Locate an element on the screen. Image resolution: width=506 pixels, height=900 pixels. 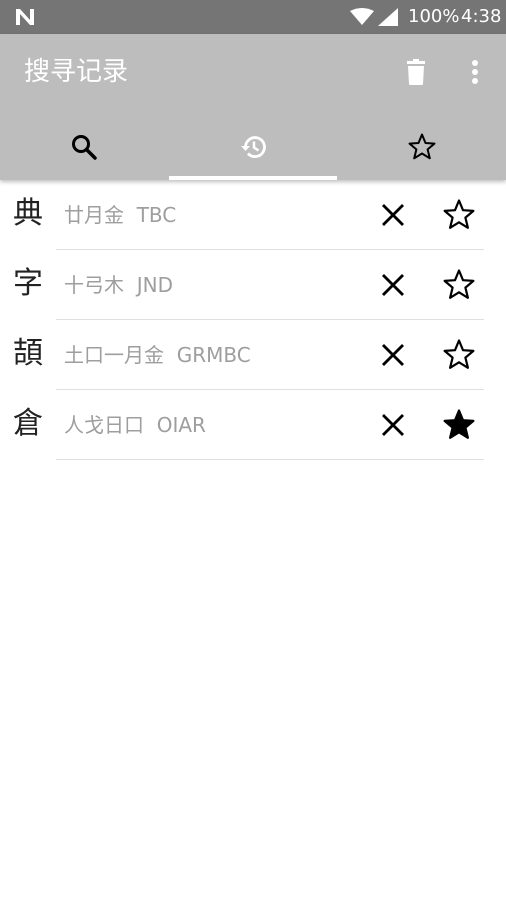
history-character: 倉 is located at coordinates (28, 423).